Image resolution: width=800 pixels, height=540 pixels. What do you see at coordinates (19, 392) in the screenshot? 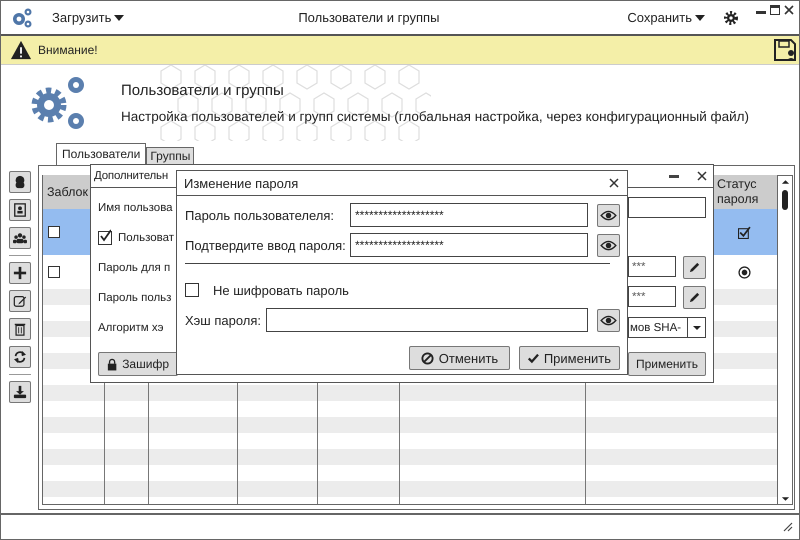
I see `download-icon` at bounding box center [19, 392].